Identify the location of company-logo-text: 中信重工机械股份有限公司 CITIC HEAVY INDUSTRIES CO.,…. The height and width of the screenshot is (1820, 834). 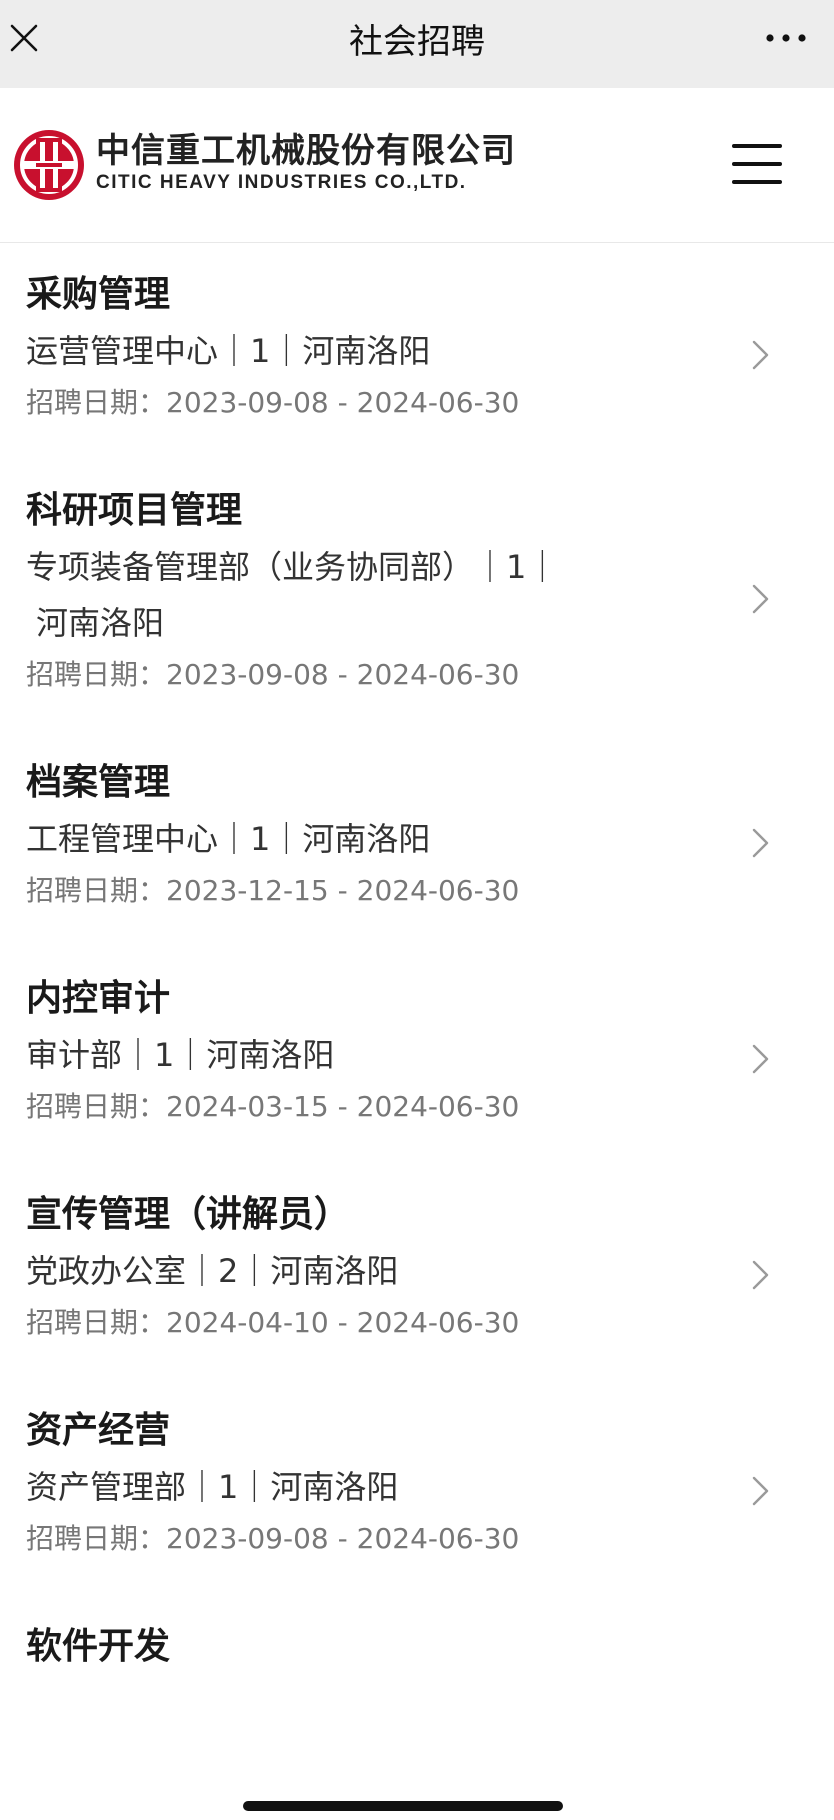
(306, 163).